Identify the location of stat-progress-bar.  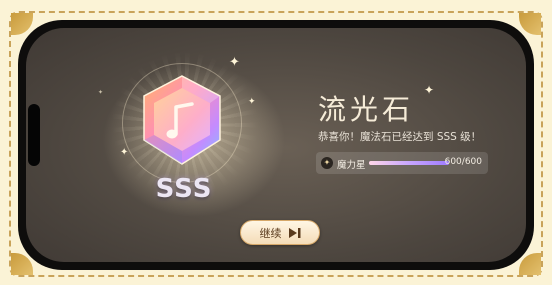
(409, 163).